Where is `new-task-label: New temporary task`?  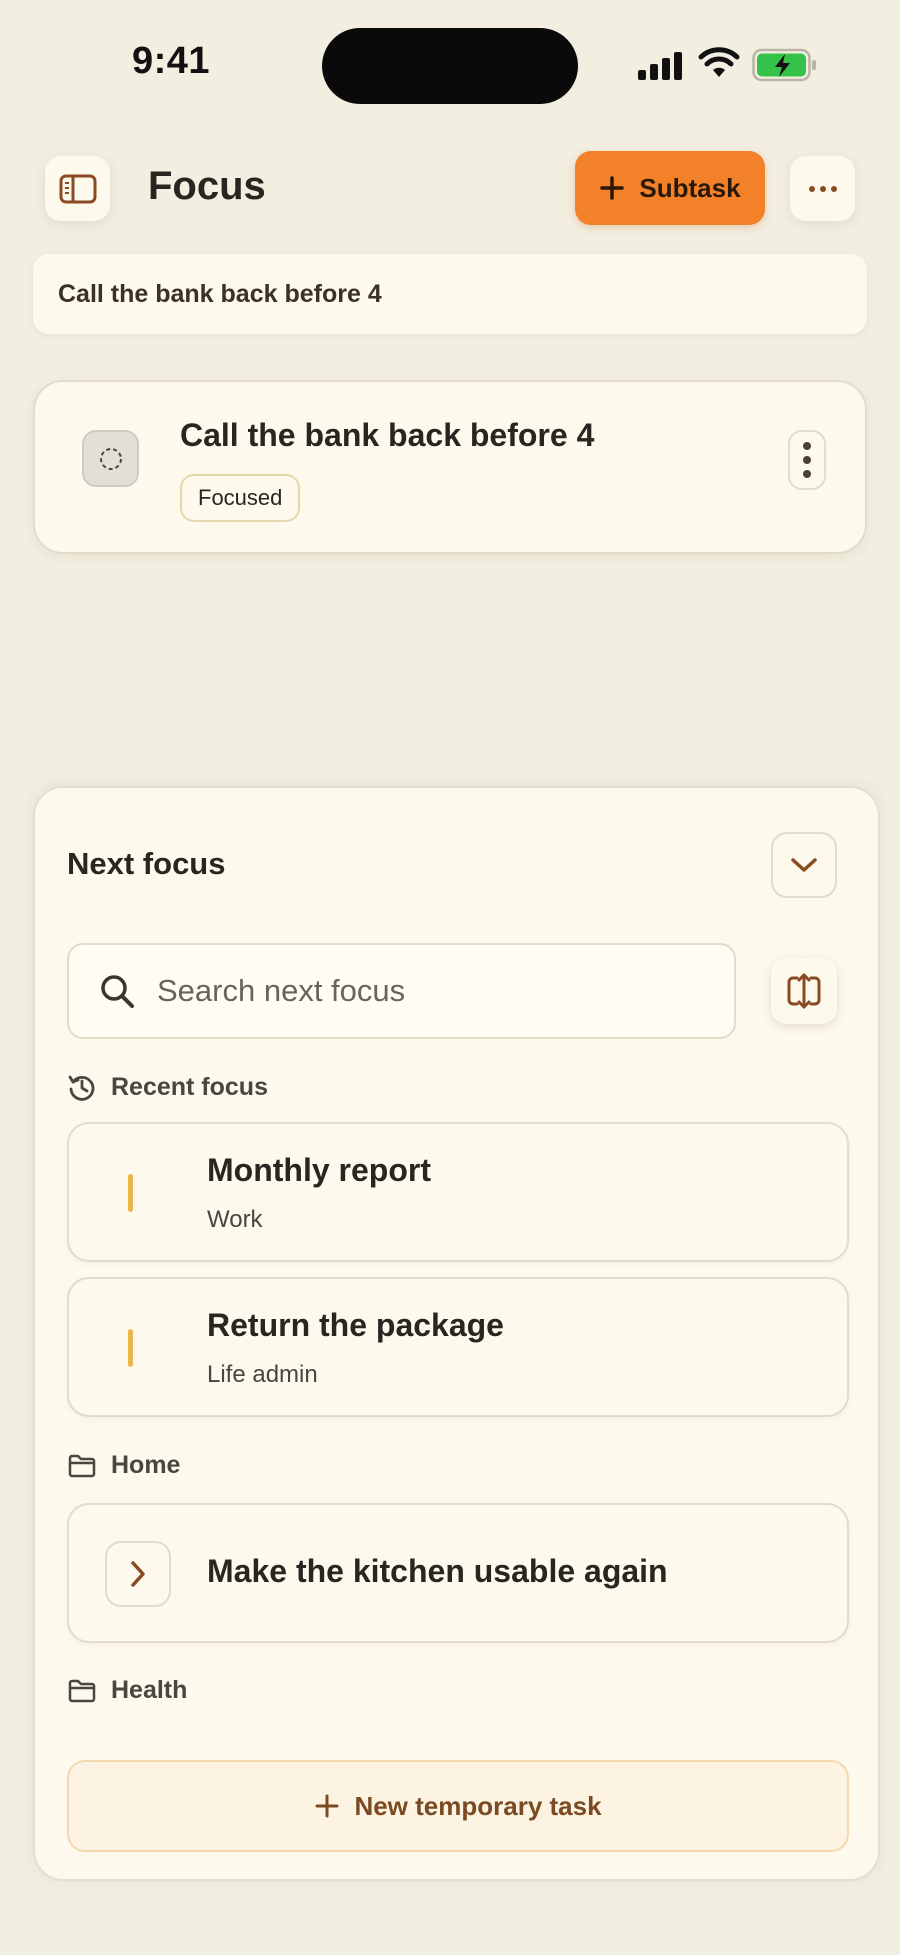
new-task-label: New temporary task is located at coordinates (478, 1805).